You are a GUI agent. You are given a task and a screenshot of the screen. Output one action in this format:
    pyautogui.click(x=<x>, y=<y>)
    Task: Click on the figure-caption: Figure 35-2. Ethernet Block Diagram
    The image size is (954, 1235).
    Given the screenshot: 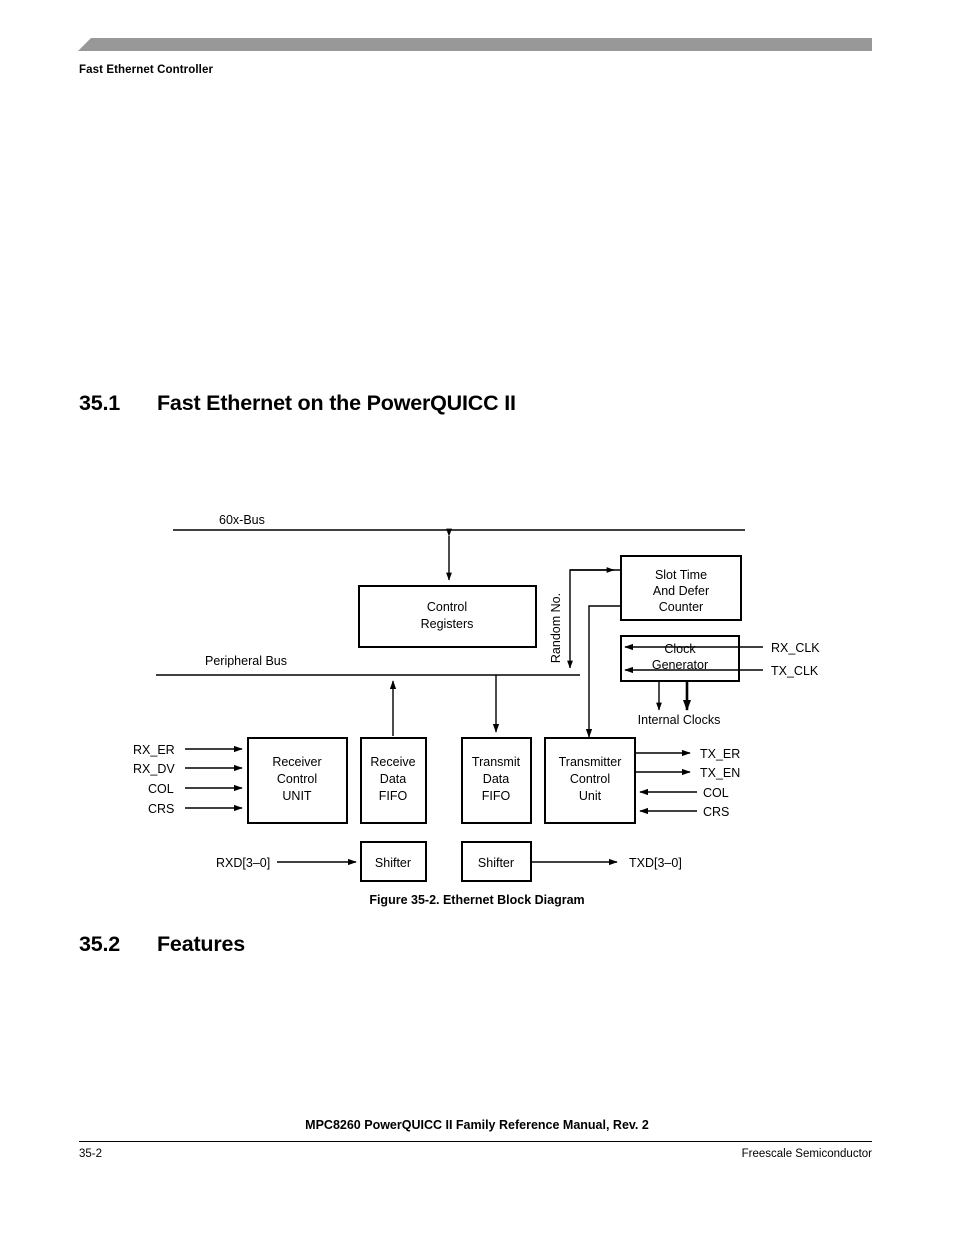 What is the action you would take?
    pyautogui.click(x=477, y=900)
    